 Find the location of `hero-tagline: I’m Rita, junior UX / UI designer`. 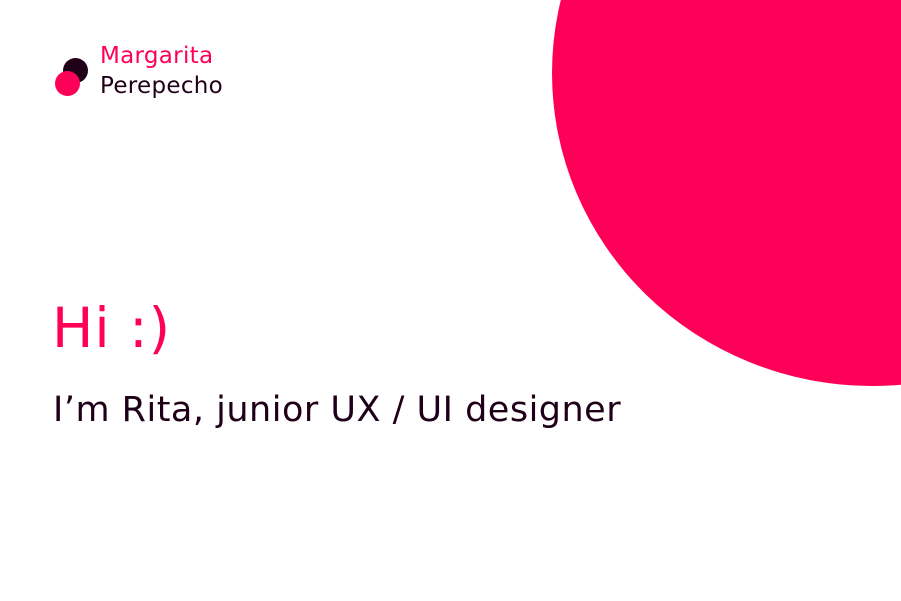

hero-tagline: I’m Rita, junior UX / UI designer is located at coordinates (337, 410).